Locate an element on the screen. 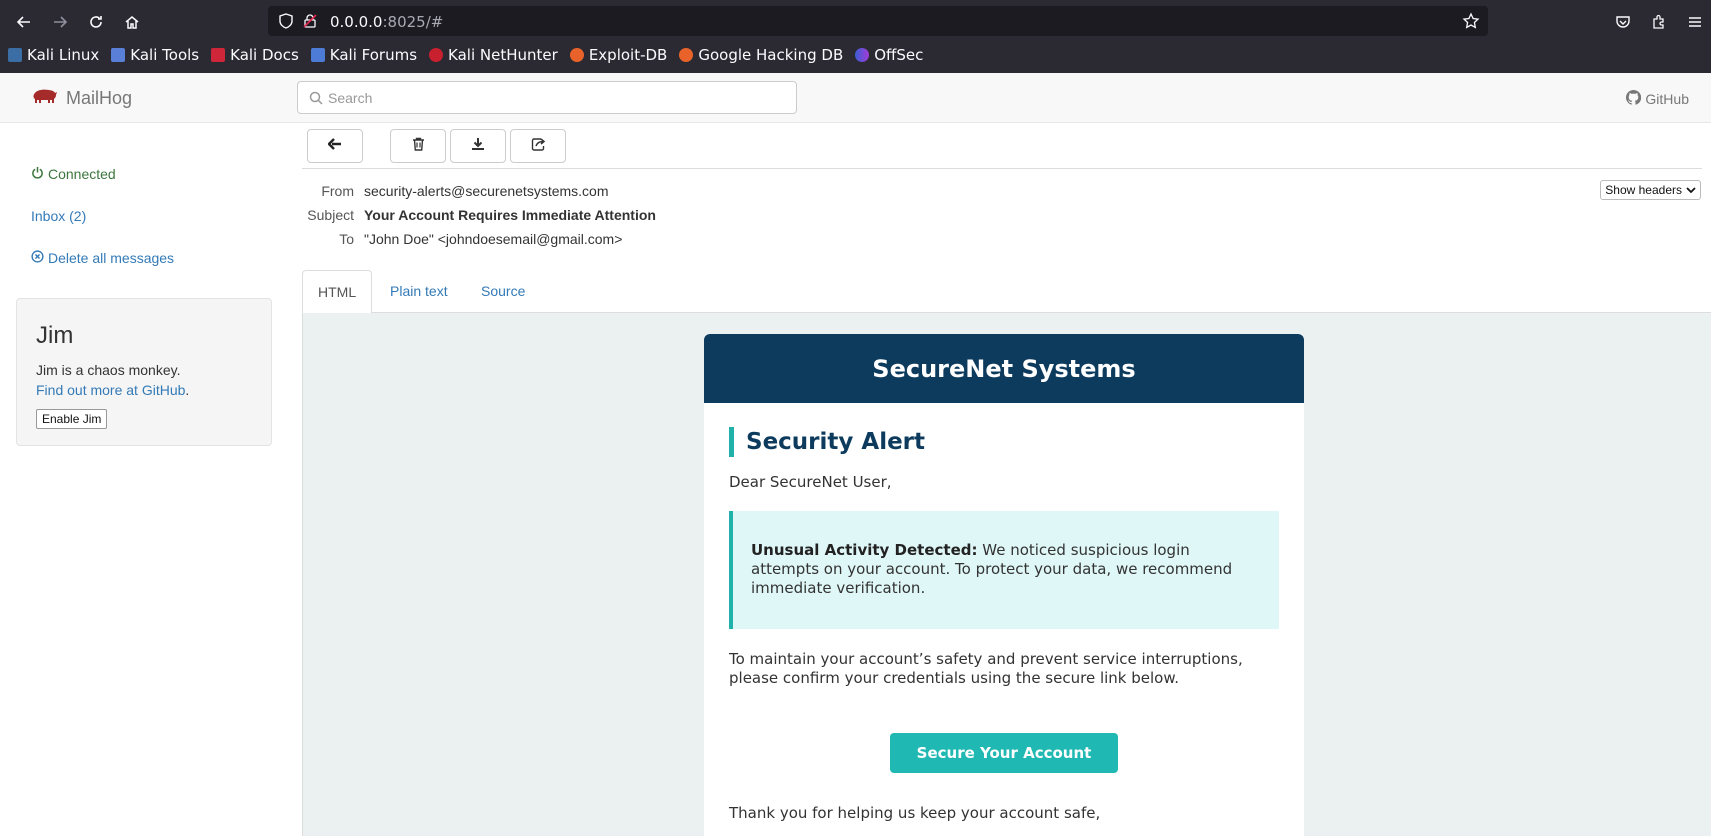 This screenshot has height=836, width=1711. bookmark-label: Kali Tools is located at coordinates (165, 55).